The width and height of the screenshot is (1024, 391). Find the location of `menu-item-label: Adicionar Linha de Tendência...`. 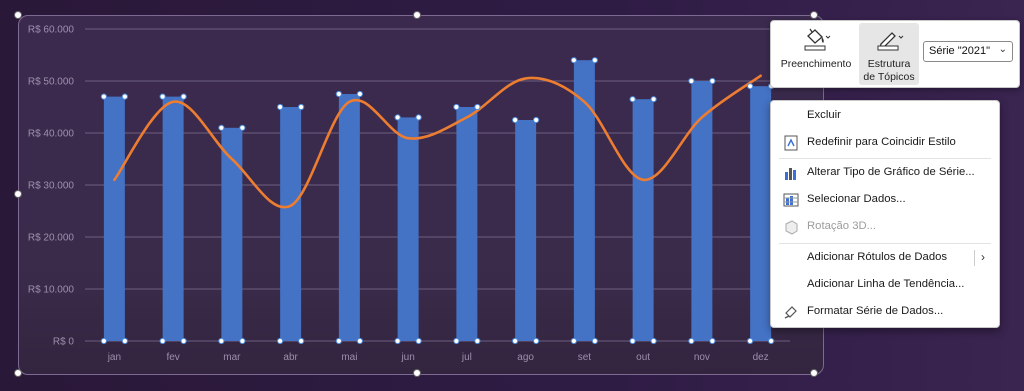

menu-item-label: Adicionar Linha de Tendência... is located at coordinates (886, 284).